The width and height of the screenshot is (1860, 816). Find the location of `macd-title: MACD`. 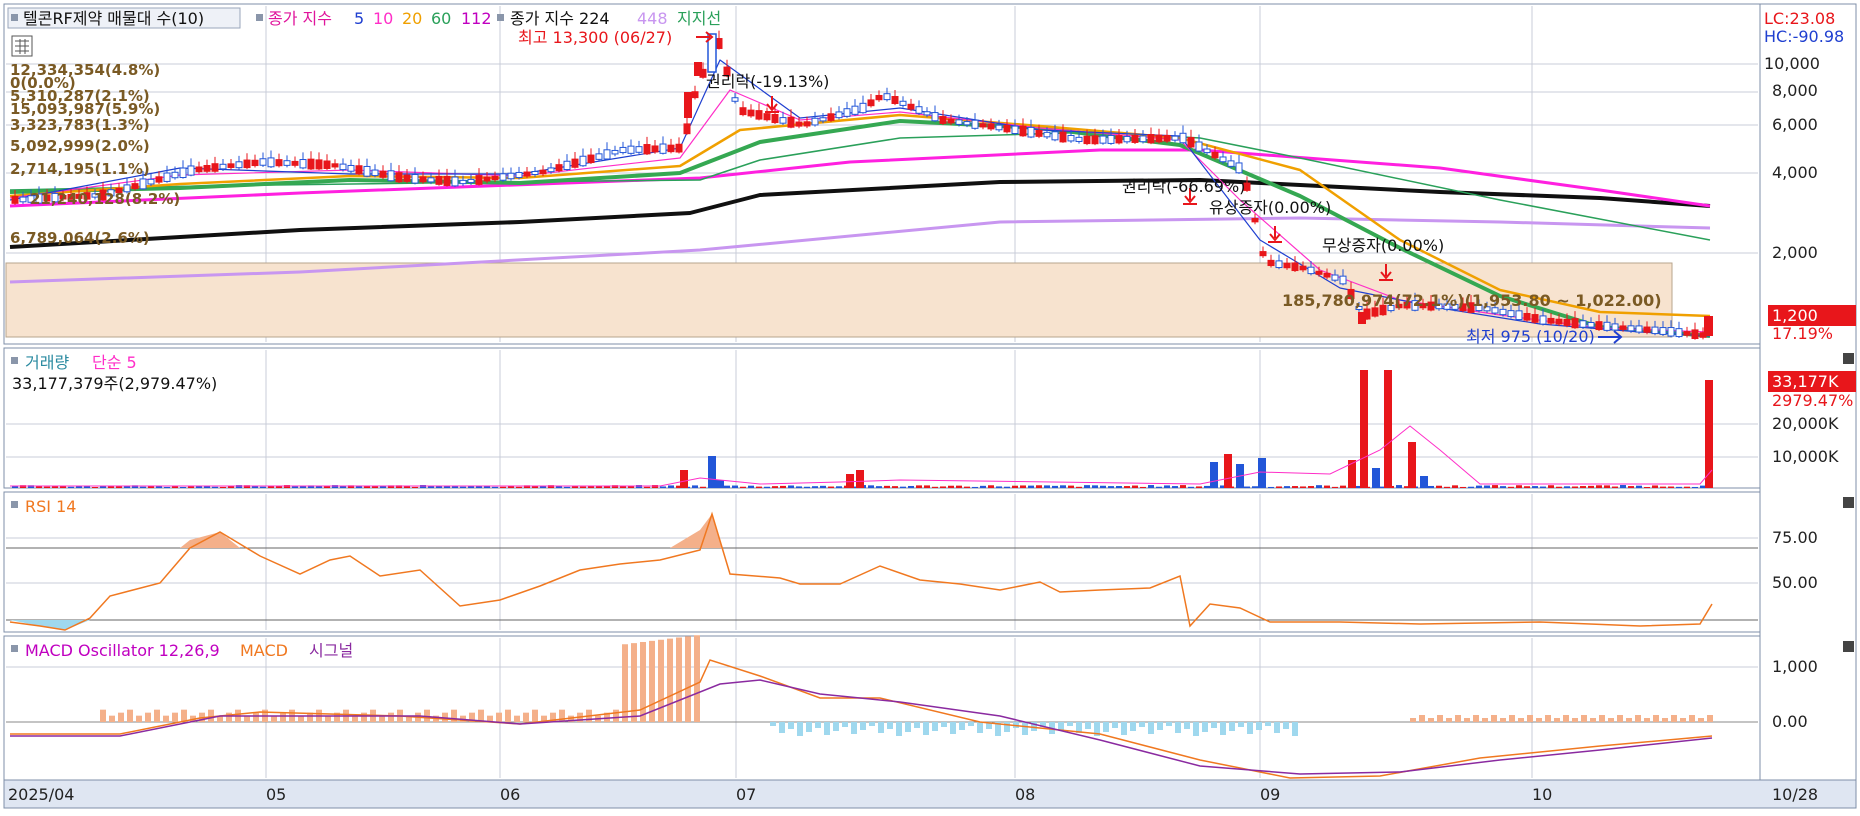

macd-title: MACD is located at coordinates (264, 650).